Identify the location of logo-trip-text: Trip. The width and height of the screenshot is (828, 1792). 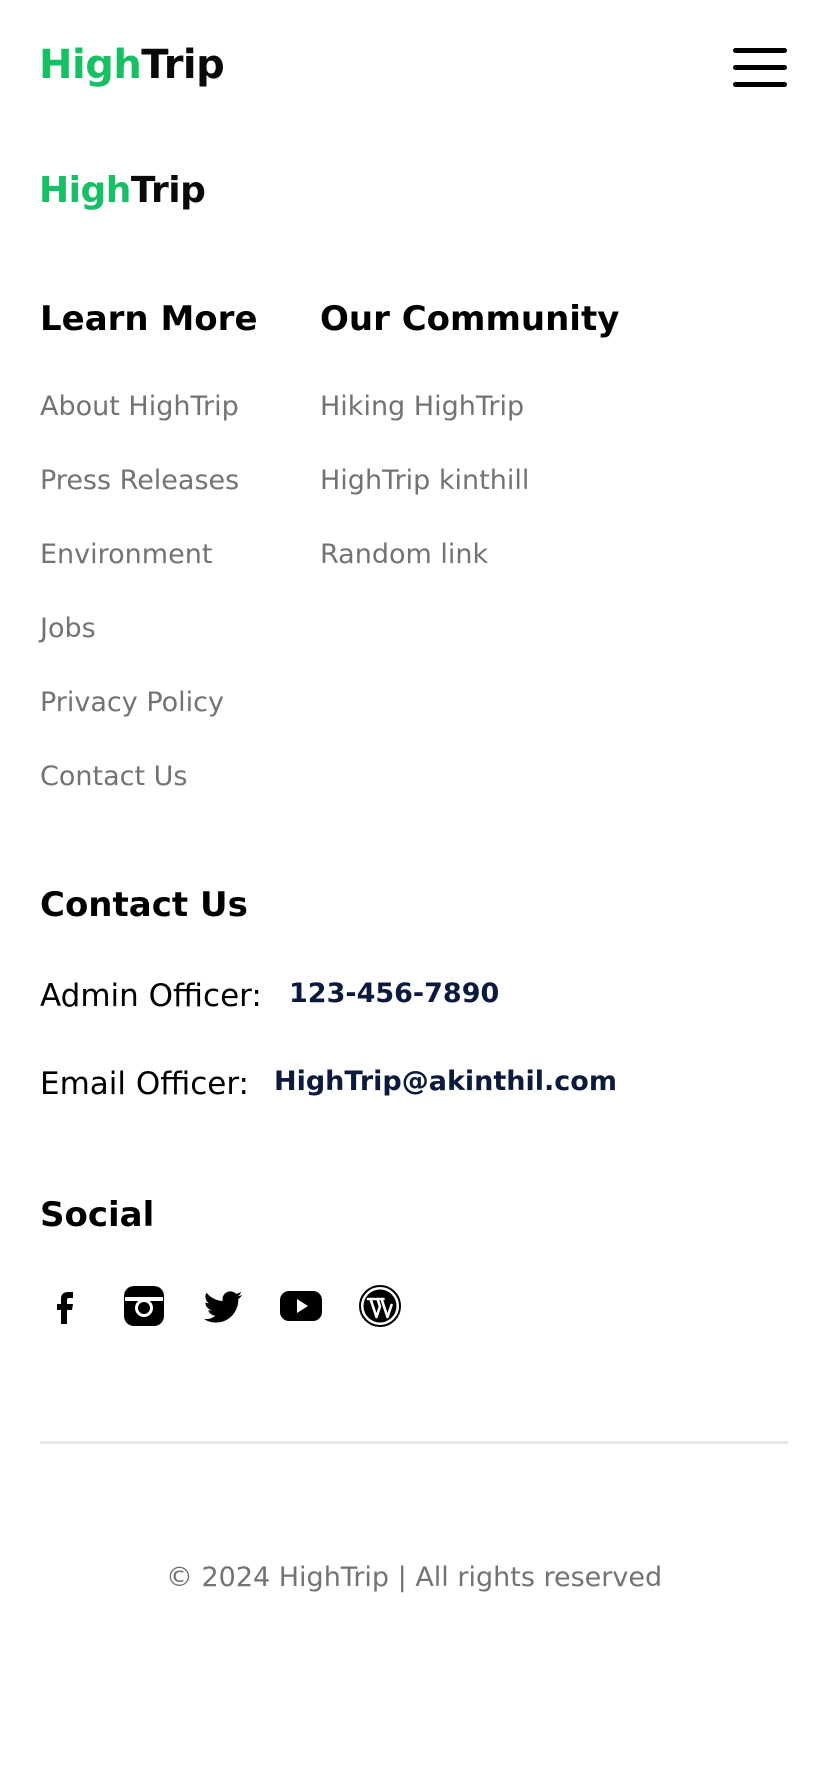
(183, 65).